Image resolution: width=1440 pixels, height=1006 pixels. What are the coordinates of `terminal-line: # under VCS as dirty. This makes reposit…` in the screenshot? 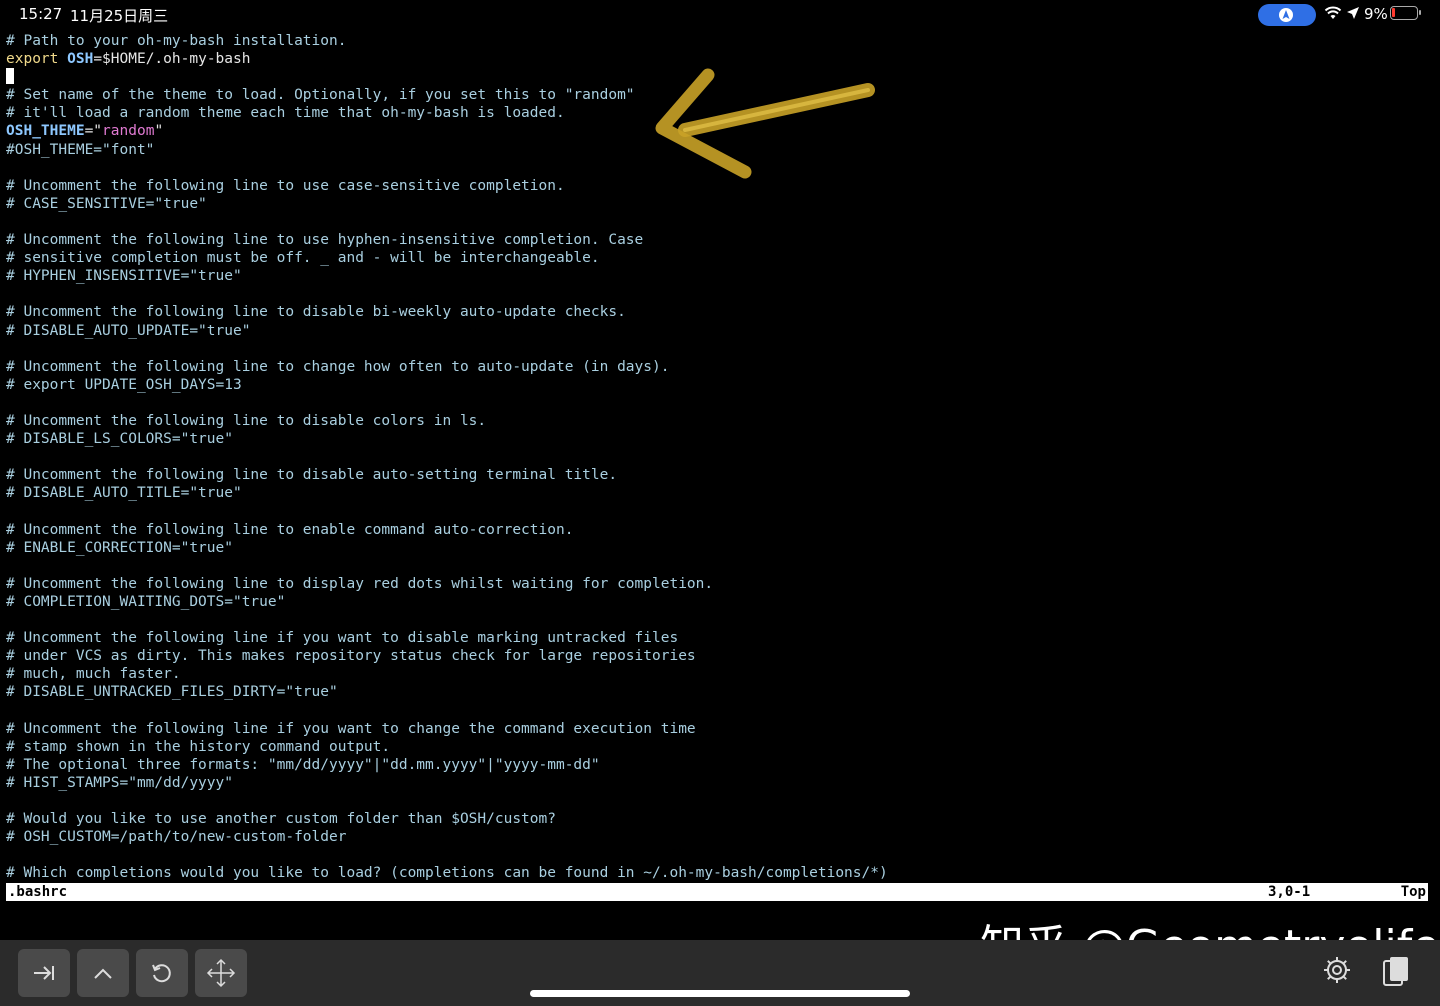 It's located at (720, 656).